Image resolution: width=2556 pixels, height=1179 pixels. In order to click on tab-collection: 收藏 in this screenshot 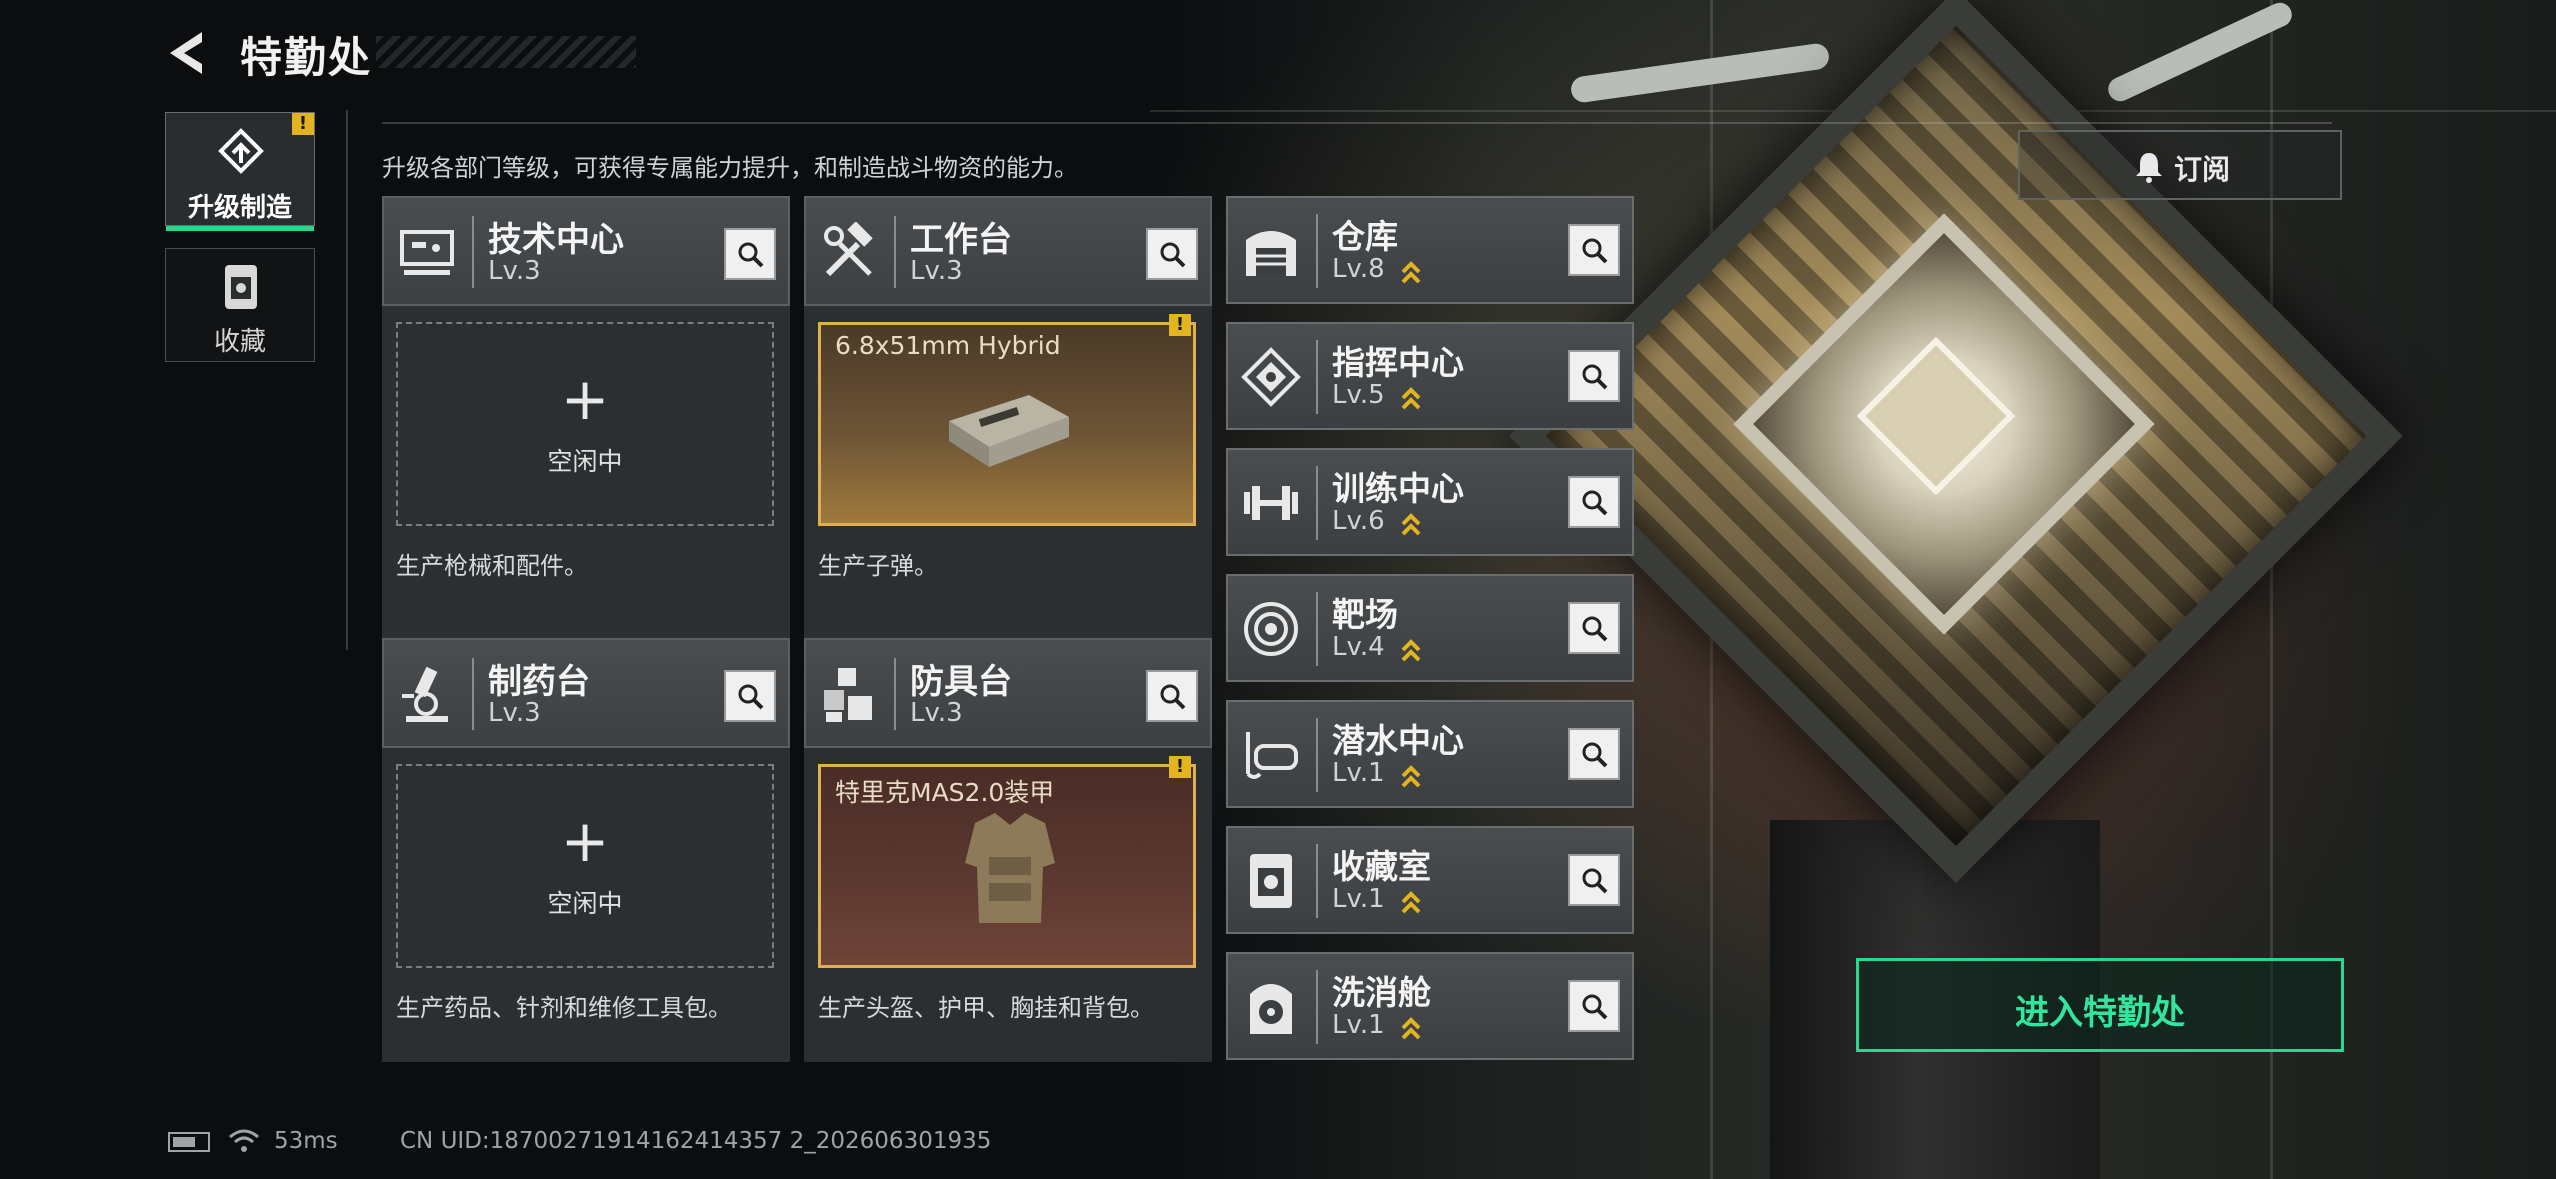, I will do `click(240, 305)`.